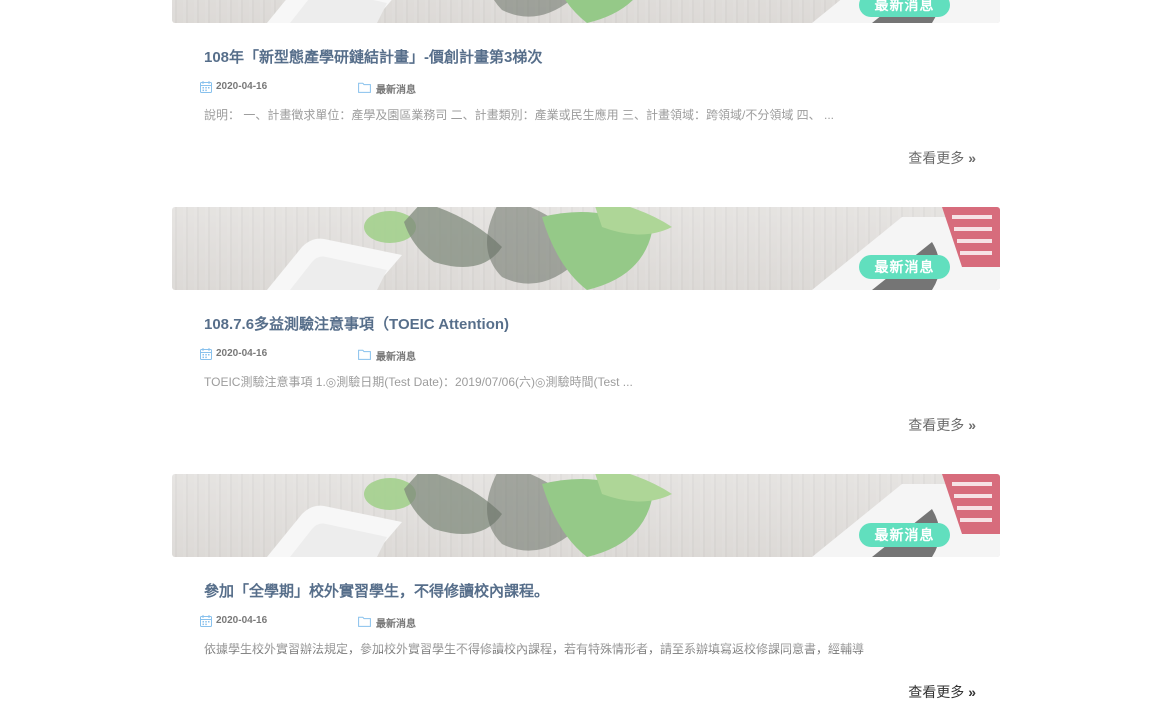  Describe the element at coordinates (356, 323) in the screenshot. I see `post-title: 108.7.6多益測驗注意事項（TOEIC Attention)` at that location.